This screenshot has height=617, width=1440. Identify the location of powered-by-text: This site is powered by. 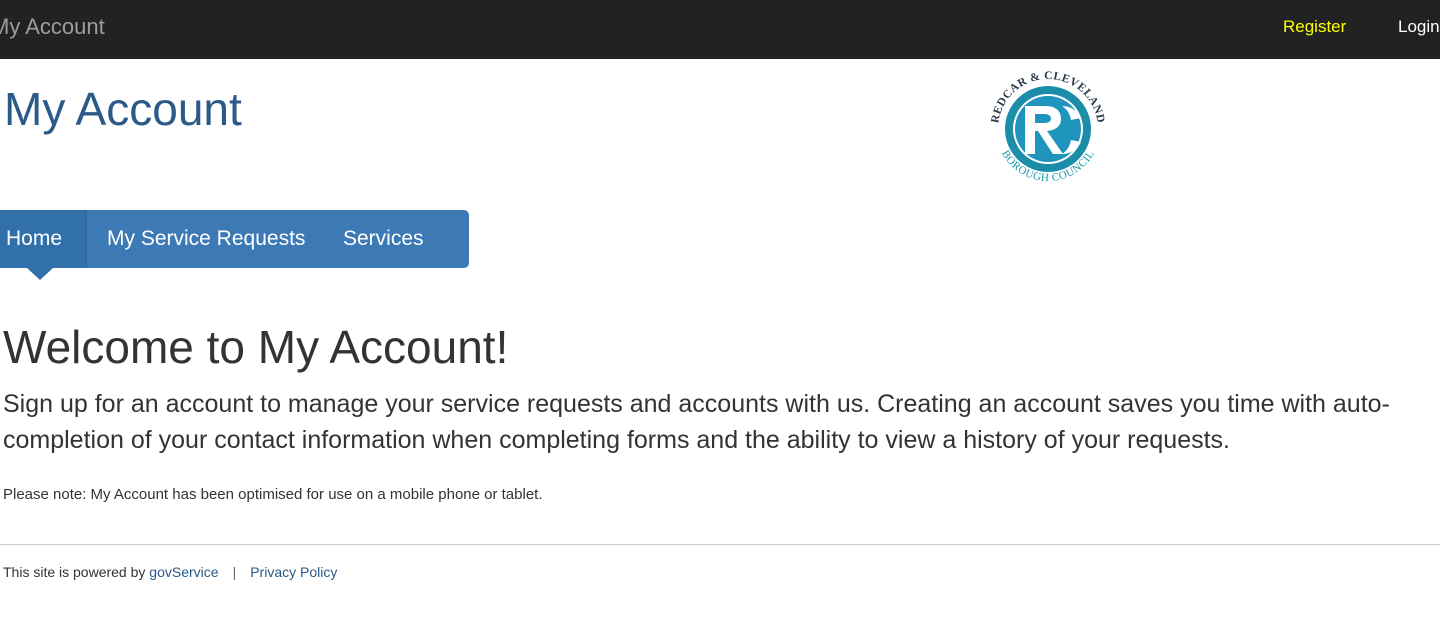
(76, 572).